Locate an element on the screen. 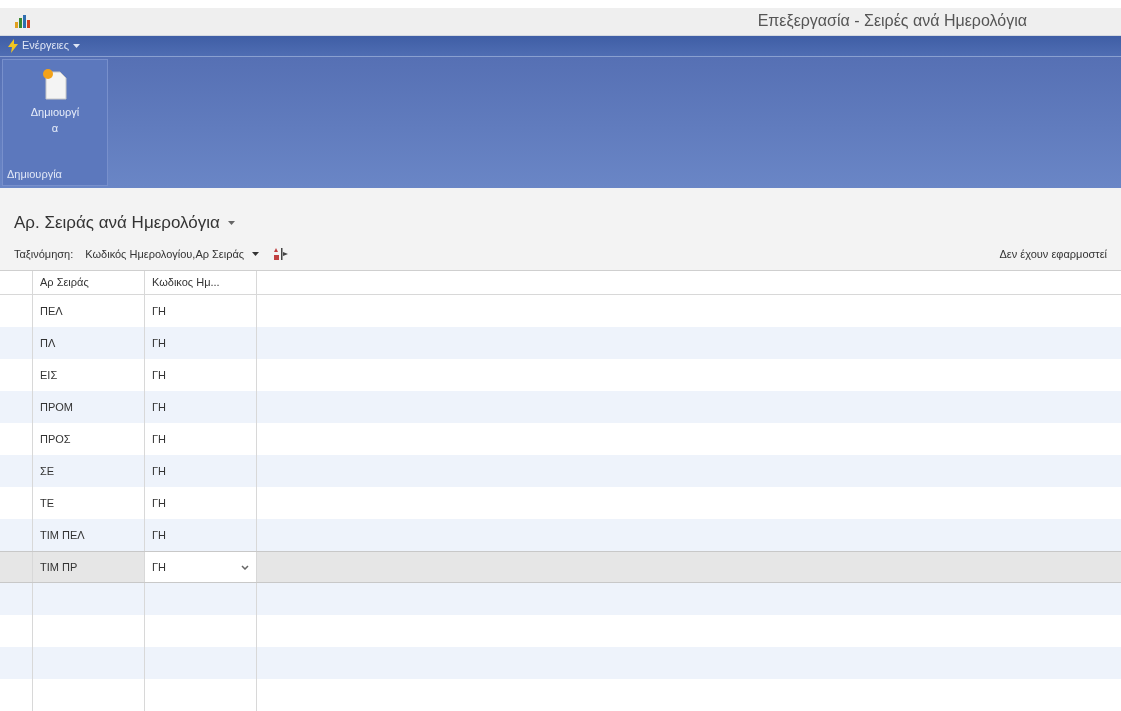 The width and height of the screenshot is (1121, 711). table-cell: ΓΗ is located at coordinates (201, 567).